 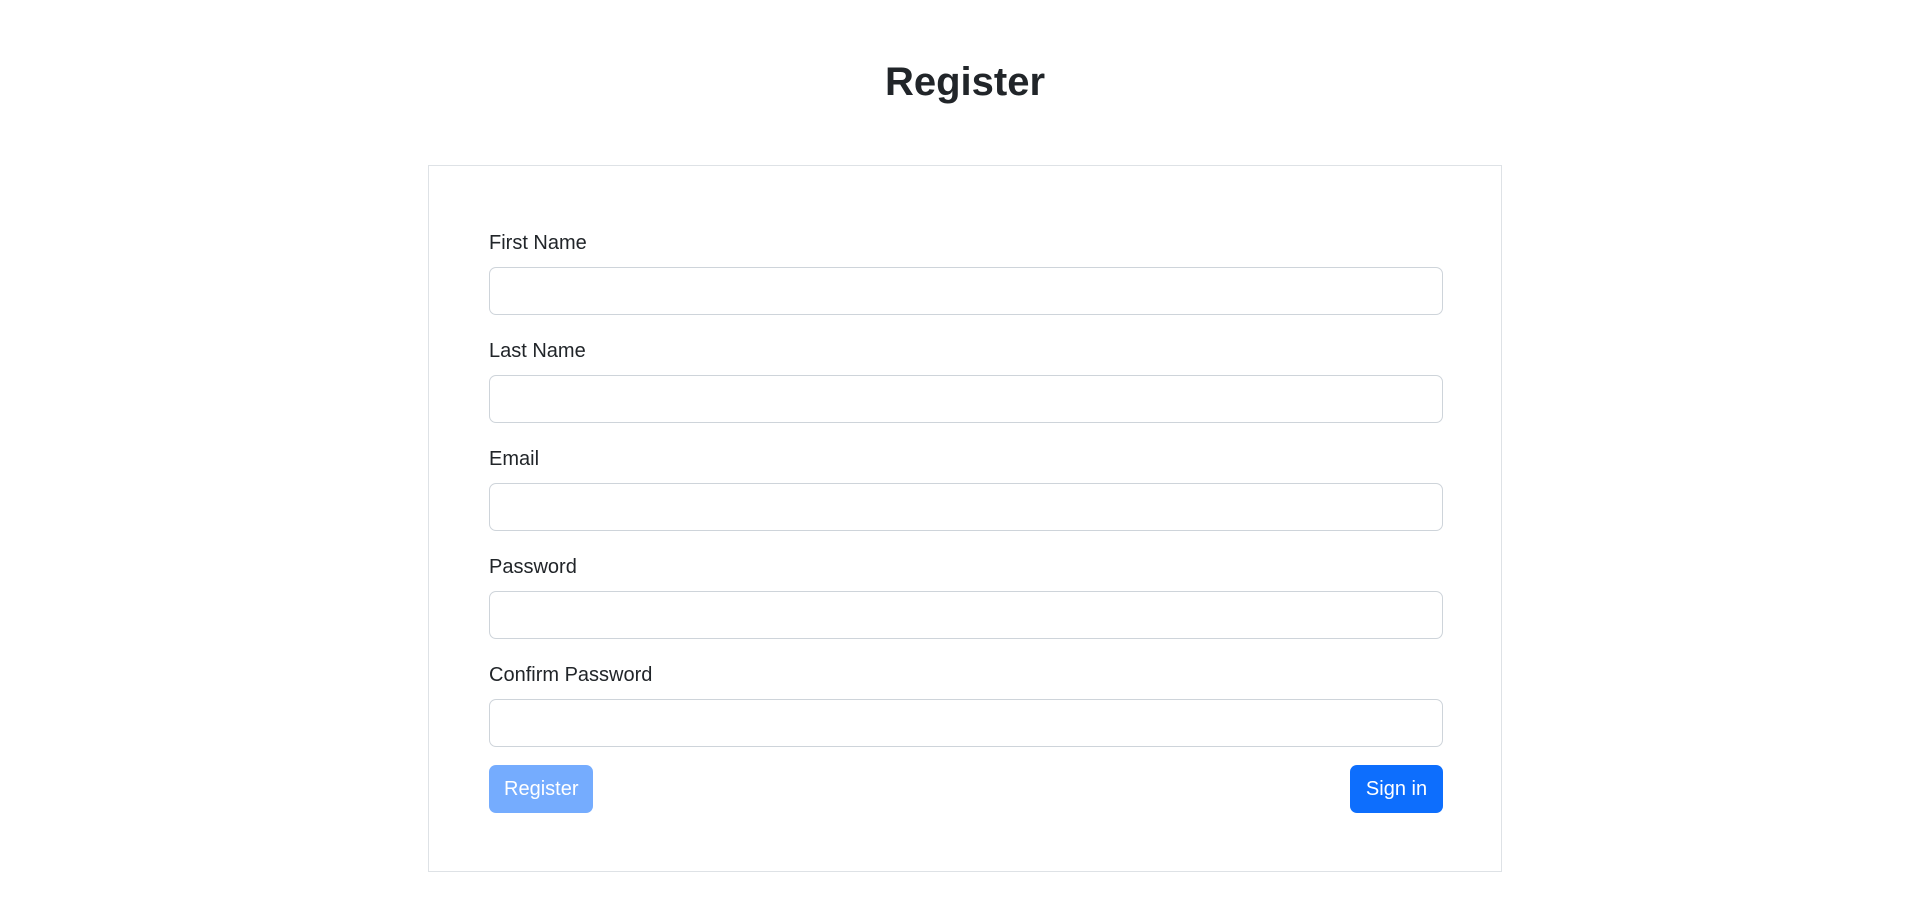 What do you see at coordinates (538, 243) in the screenshot?
I see `first-name-label: First Name` at bounding box center [538, 243].